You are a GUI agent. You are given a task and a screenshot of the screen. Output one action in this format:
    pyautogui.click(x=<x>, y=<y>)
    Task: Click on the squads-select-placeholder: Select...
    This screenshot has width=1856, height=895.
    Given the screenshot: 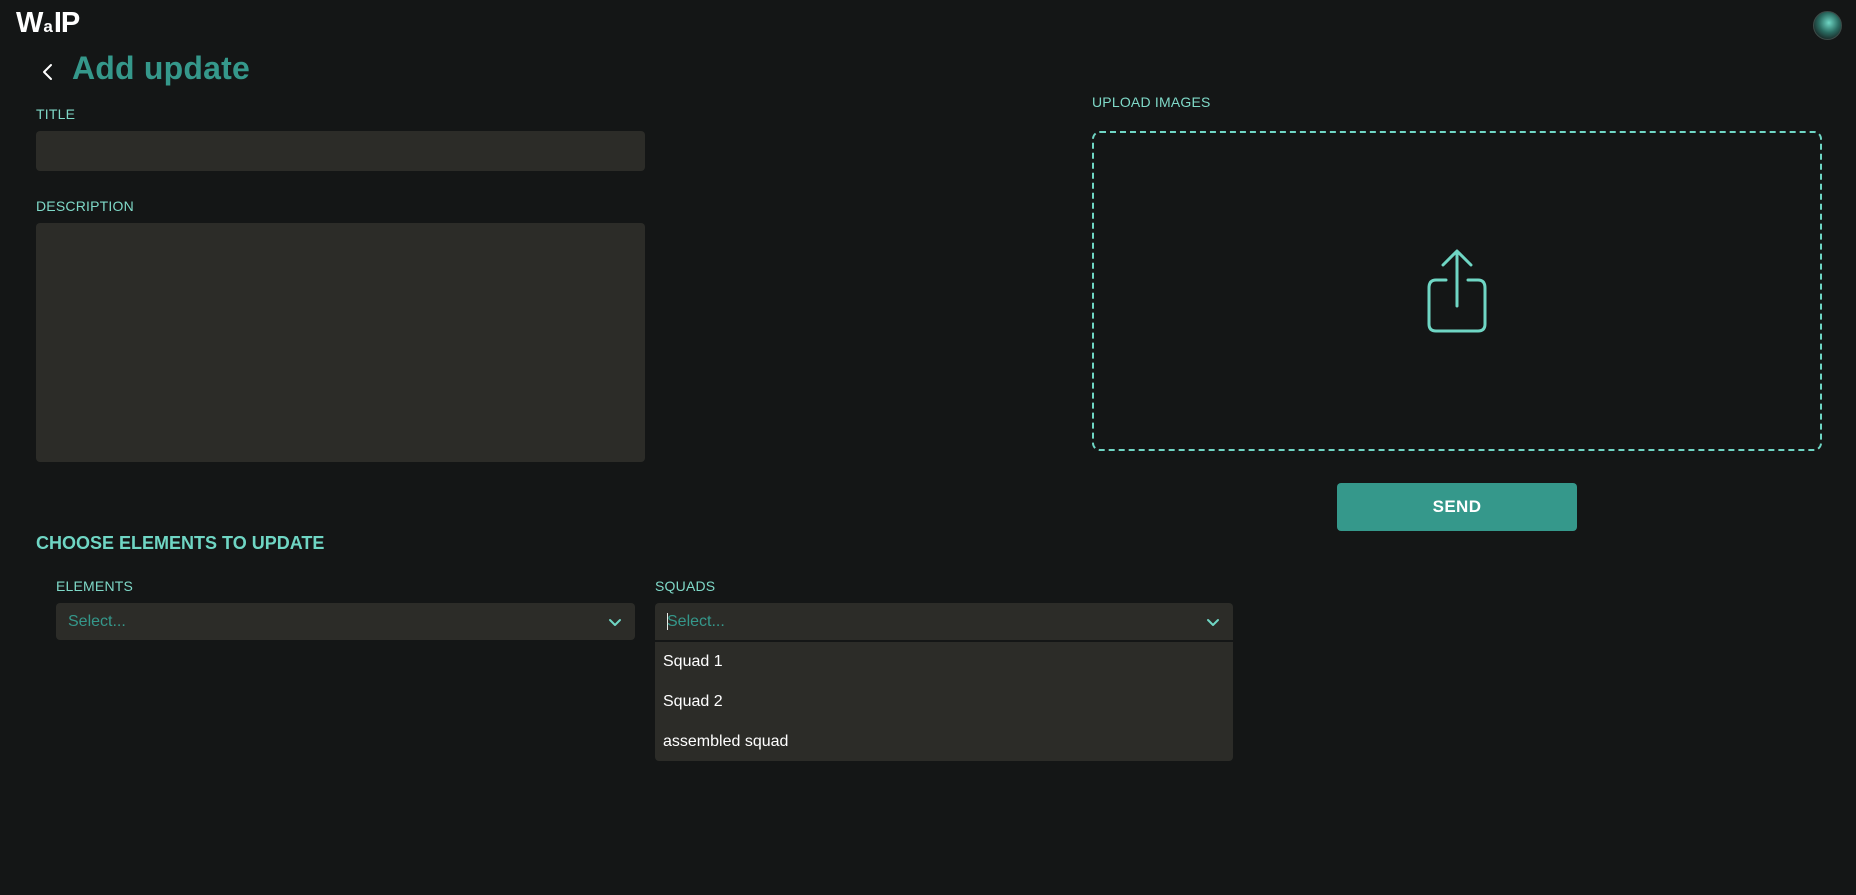 What is the action you would take?
    pyautogui.click(x=696, y=621)
    